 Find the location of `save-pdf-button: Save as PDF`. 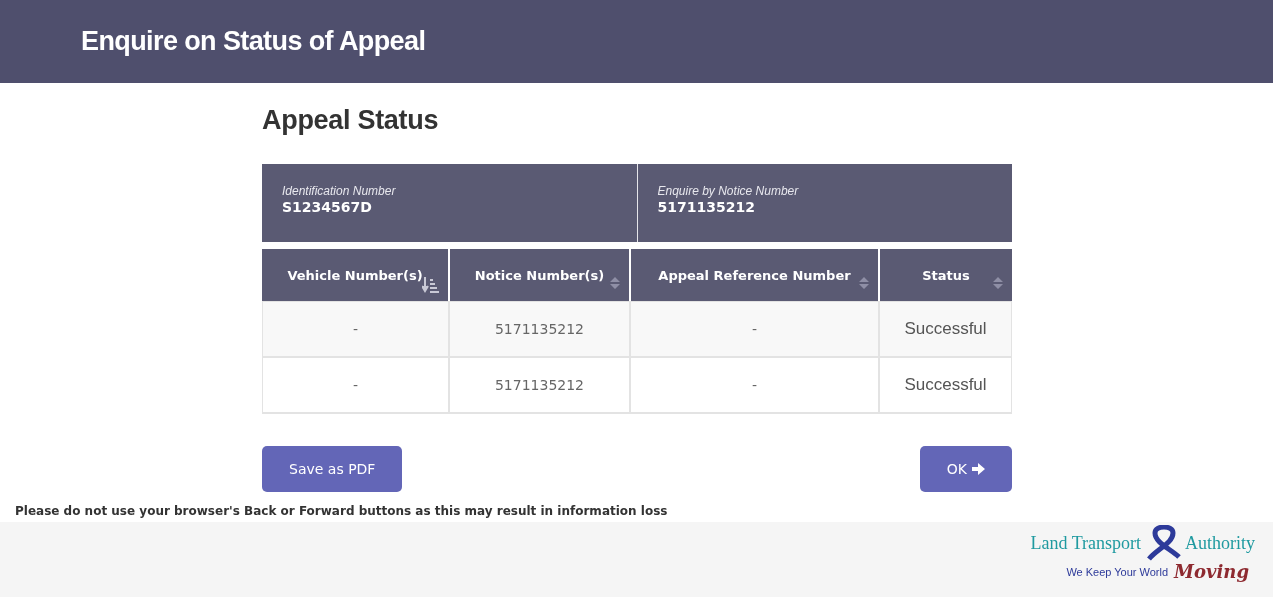

save-pdf-button: Save as PDF is located at coordinates (332, 469).